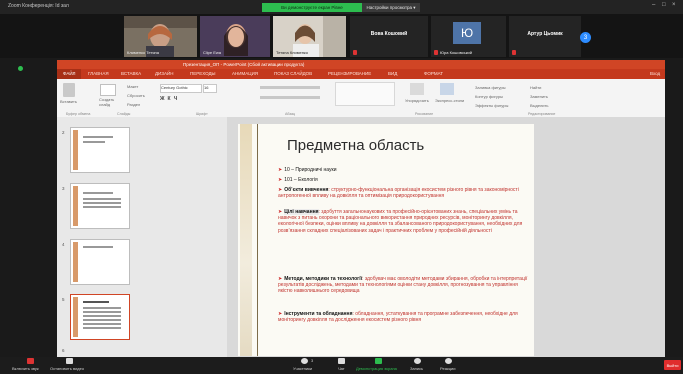 The image size is (683, 374). I want to click on participant-name: Clipe Ewa, so click(212, 52).